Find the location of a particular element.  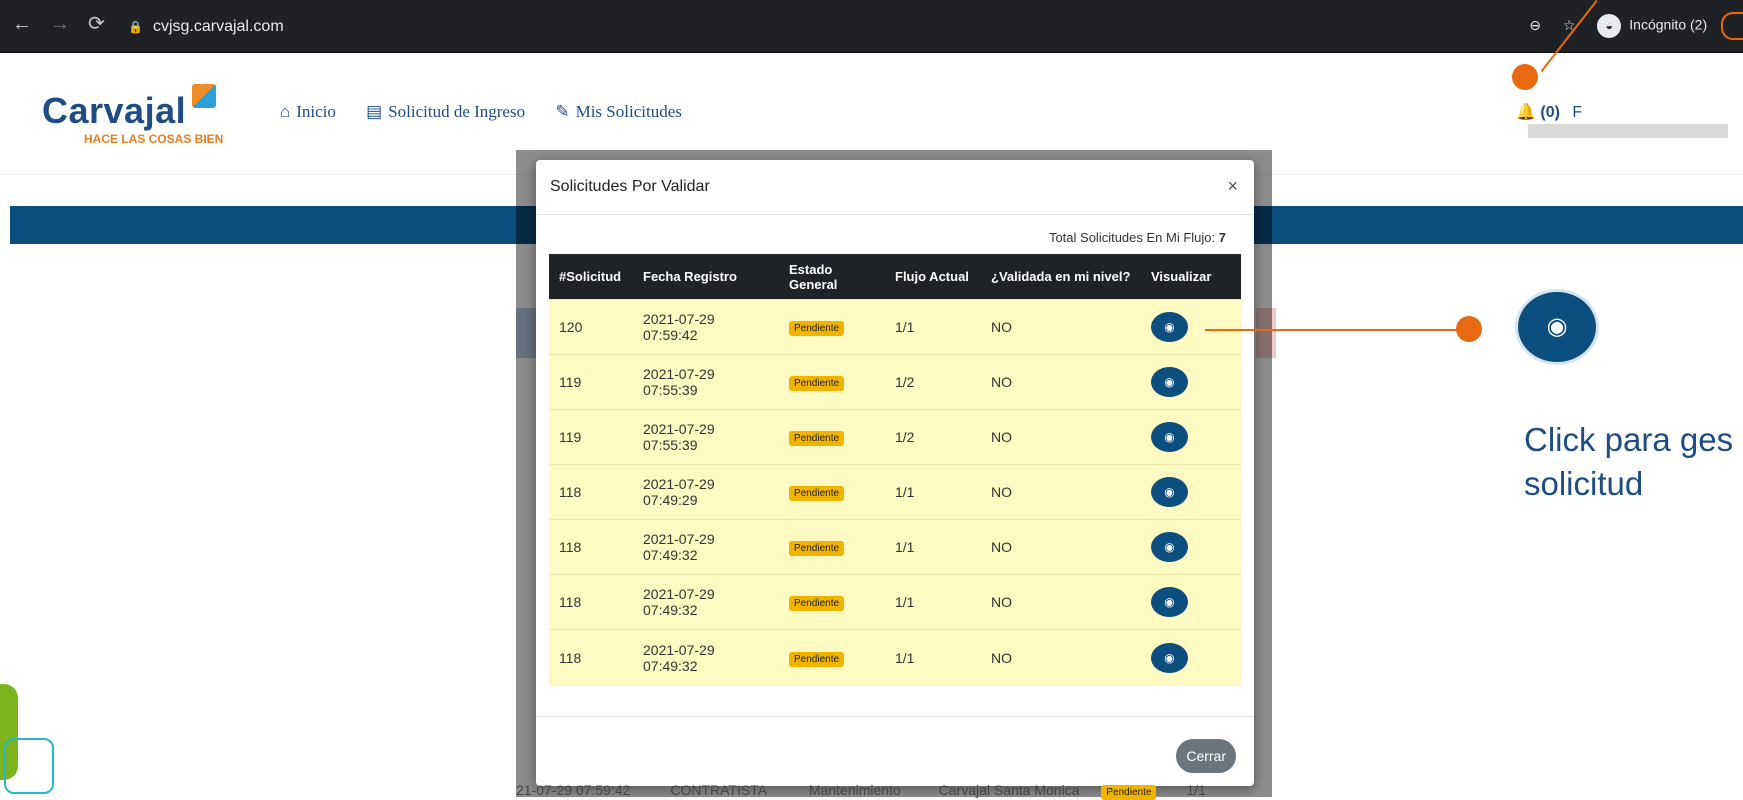

modal-footer: Cerrar is located at coordinates (895, 751).